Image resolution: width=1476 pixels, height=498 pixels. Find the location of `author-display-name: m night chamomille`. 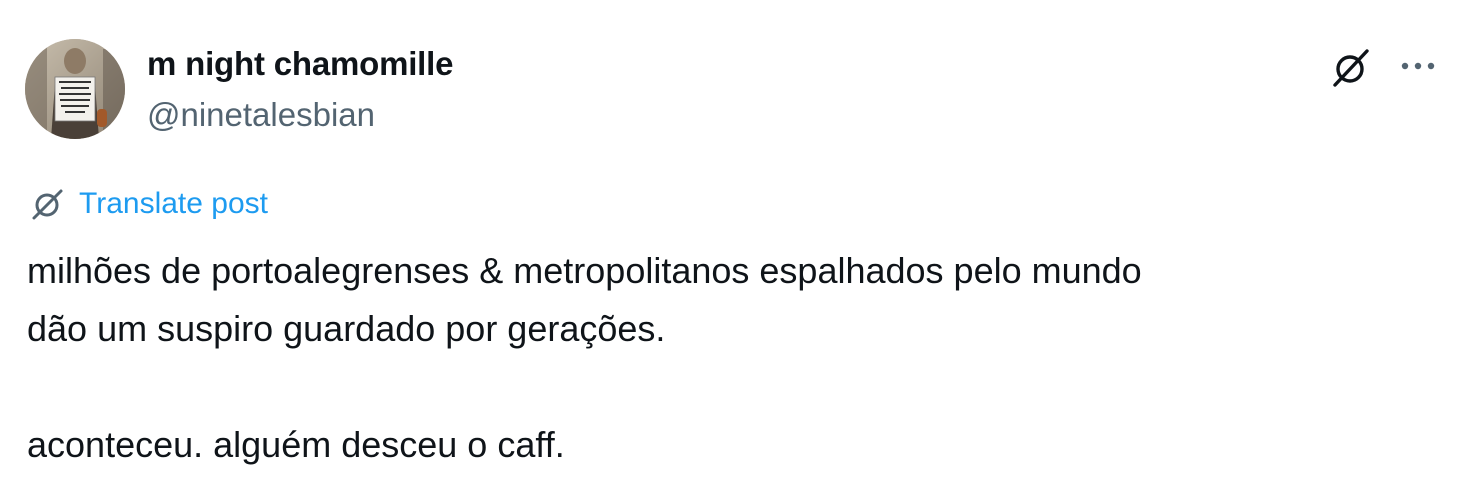

author-display-name: m night chamomille is located at coordinates (300, 64).